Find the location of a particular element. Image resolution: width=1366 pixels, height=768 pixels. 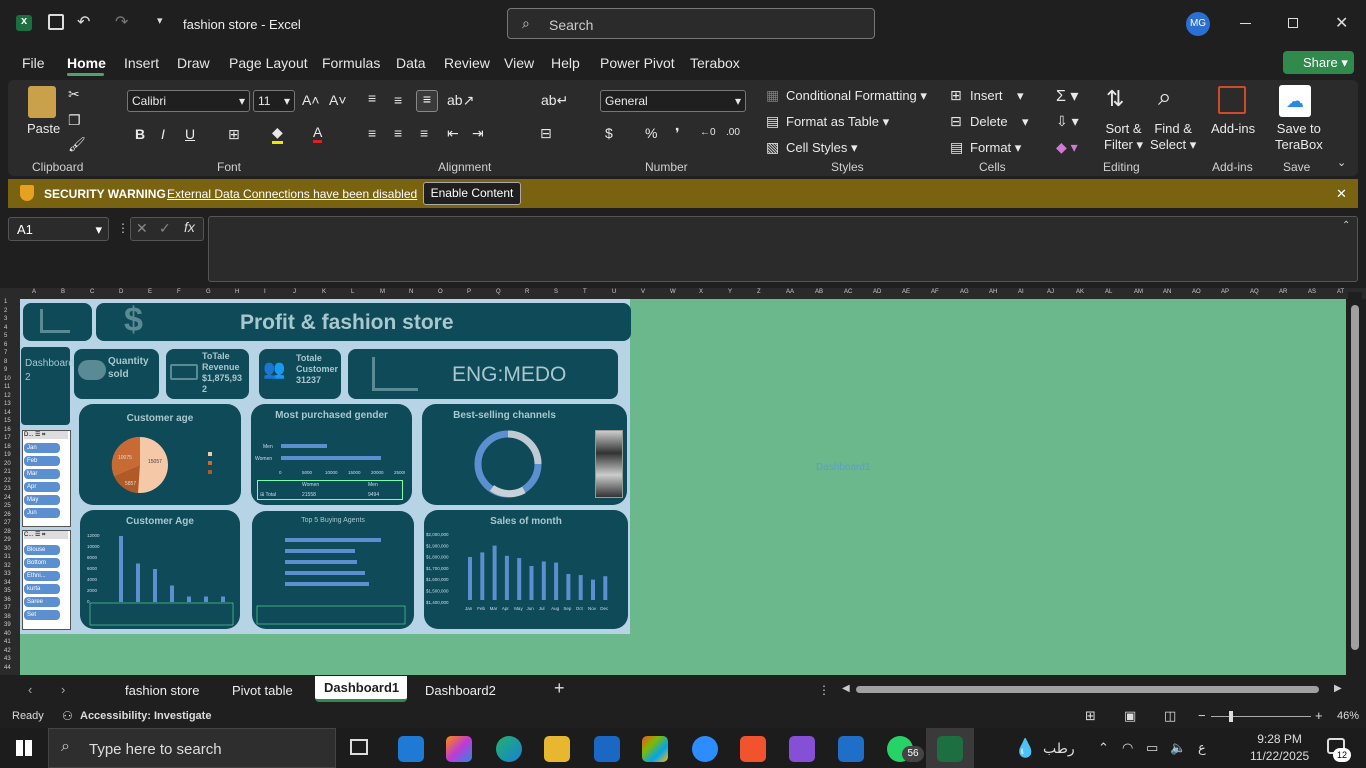

addins-icon is located at coordinates (1232, 100).